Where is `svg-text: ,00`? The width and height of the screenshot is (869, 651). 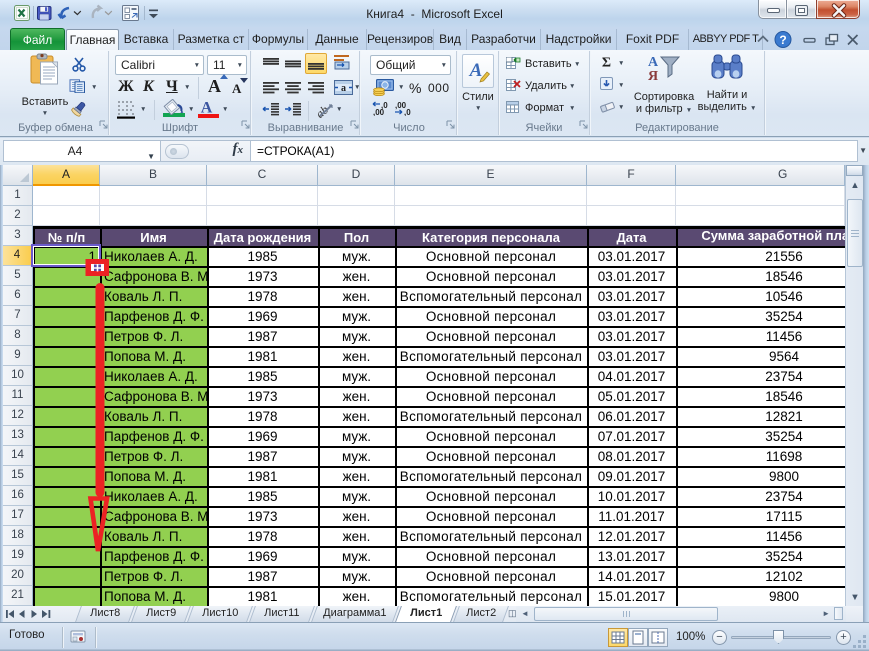
svg-text: ,00 is located at coordinates (379, 112).